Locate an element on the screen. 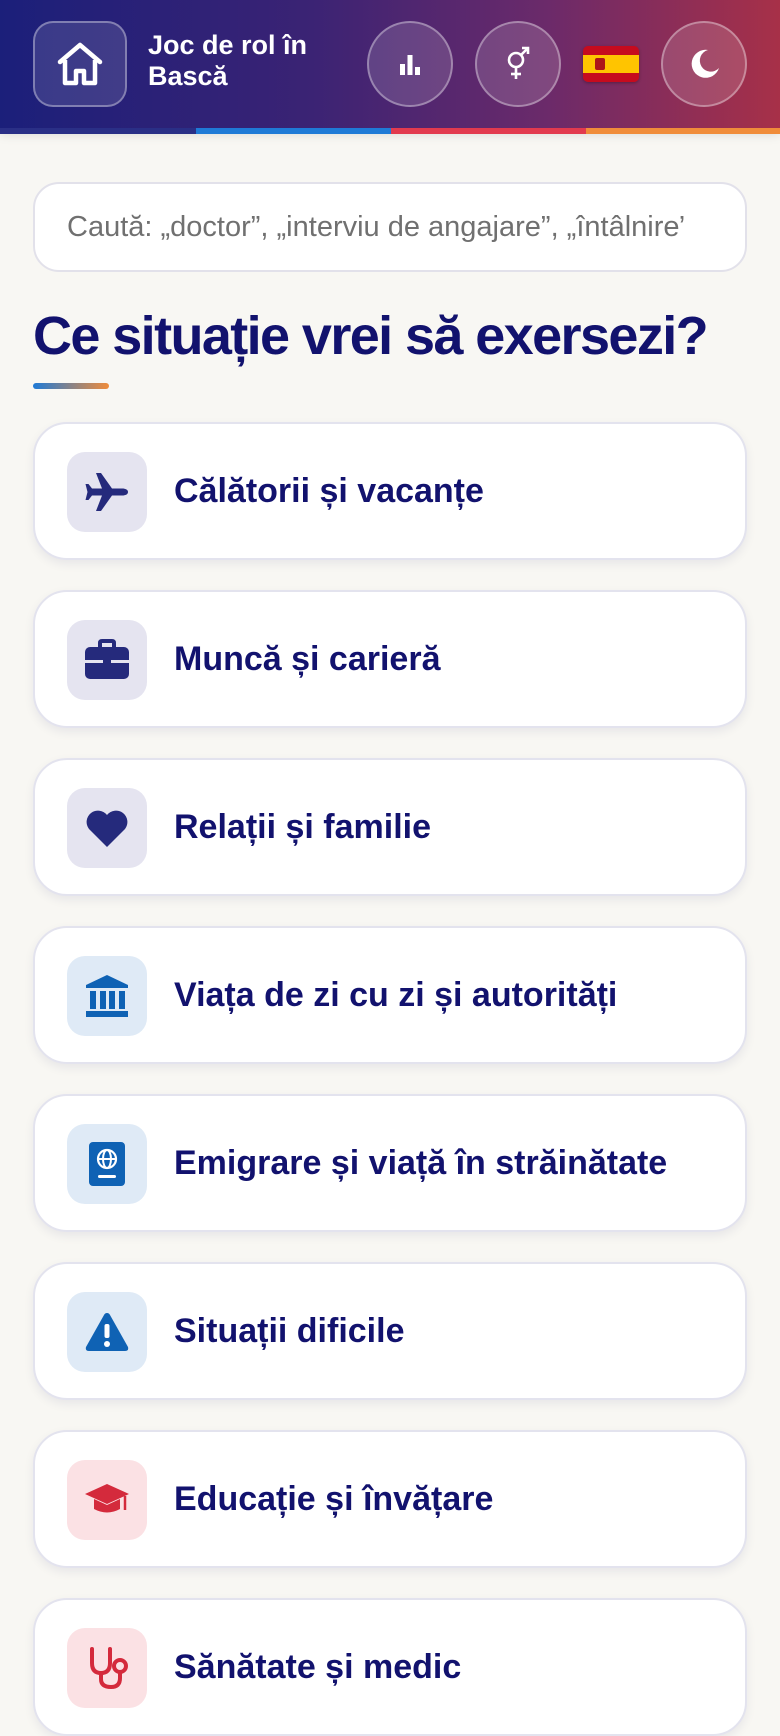 Image resolution: width=780 pixels, height=1736 pixels. spain-flag-icon is located at coordinates (611, 64).